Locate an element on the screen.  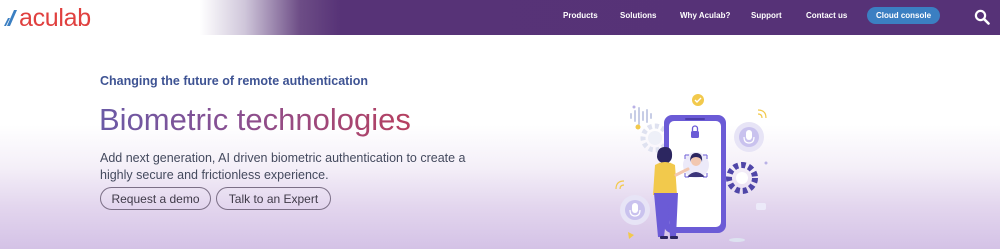
hero-title: Biometric technologies is located at coordinates (255, 119).